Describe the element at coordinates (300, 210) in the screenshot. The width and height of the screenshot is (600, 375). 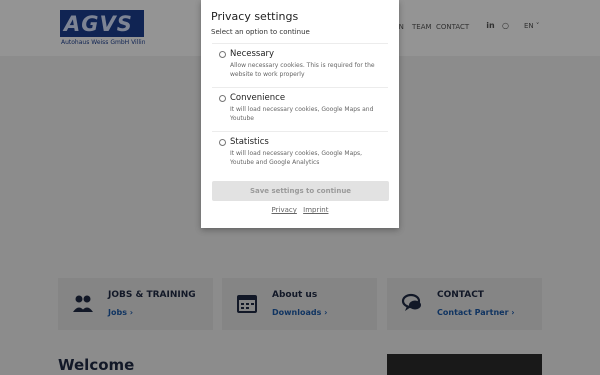
I see `dialog-footer-links: Privacy Imprint` at that location.